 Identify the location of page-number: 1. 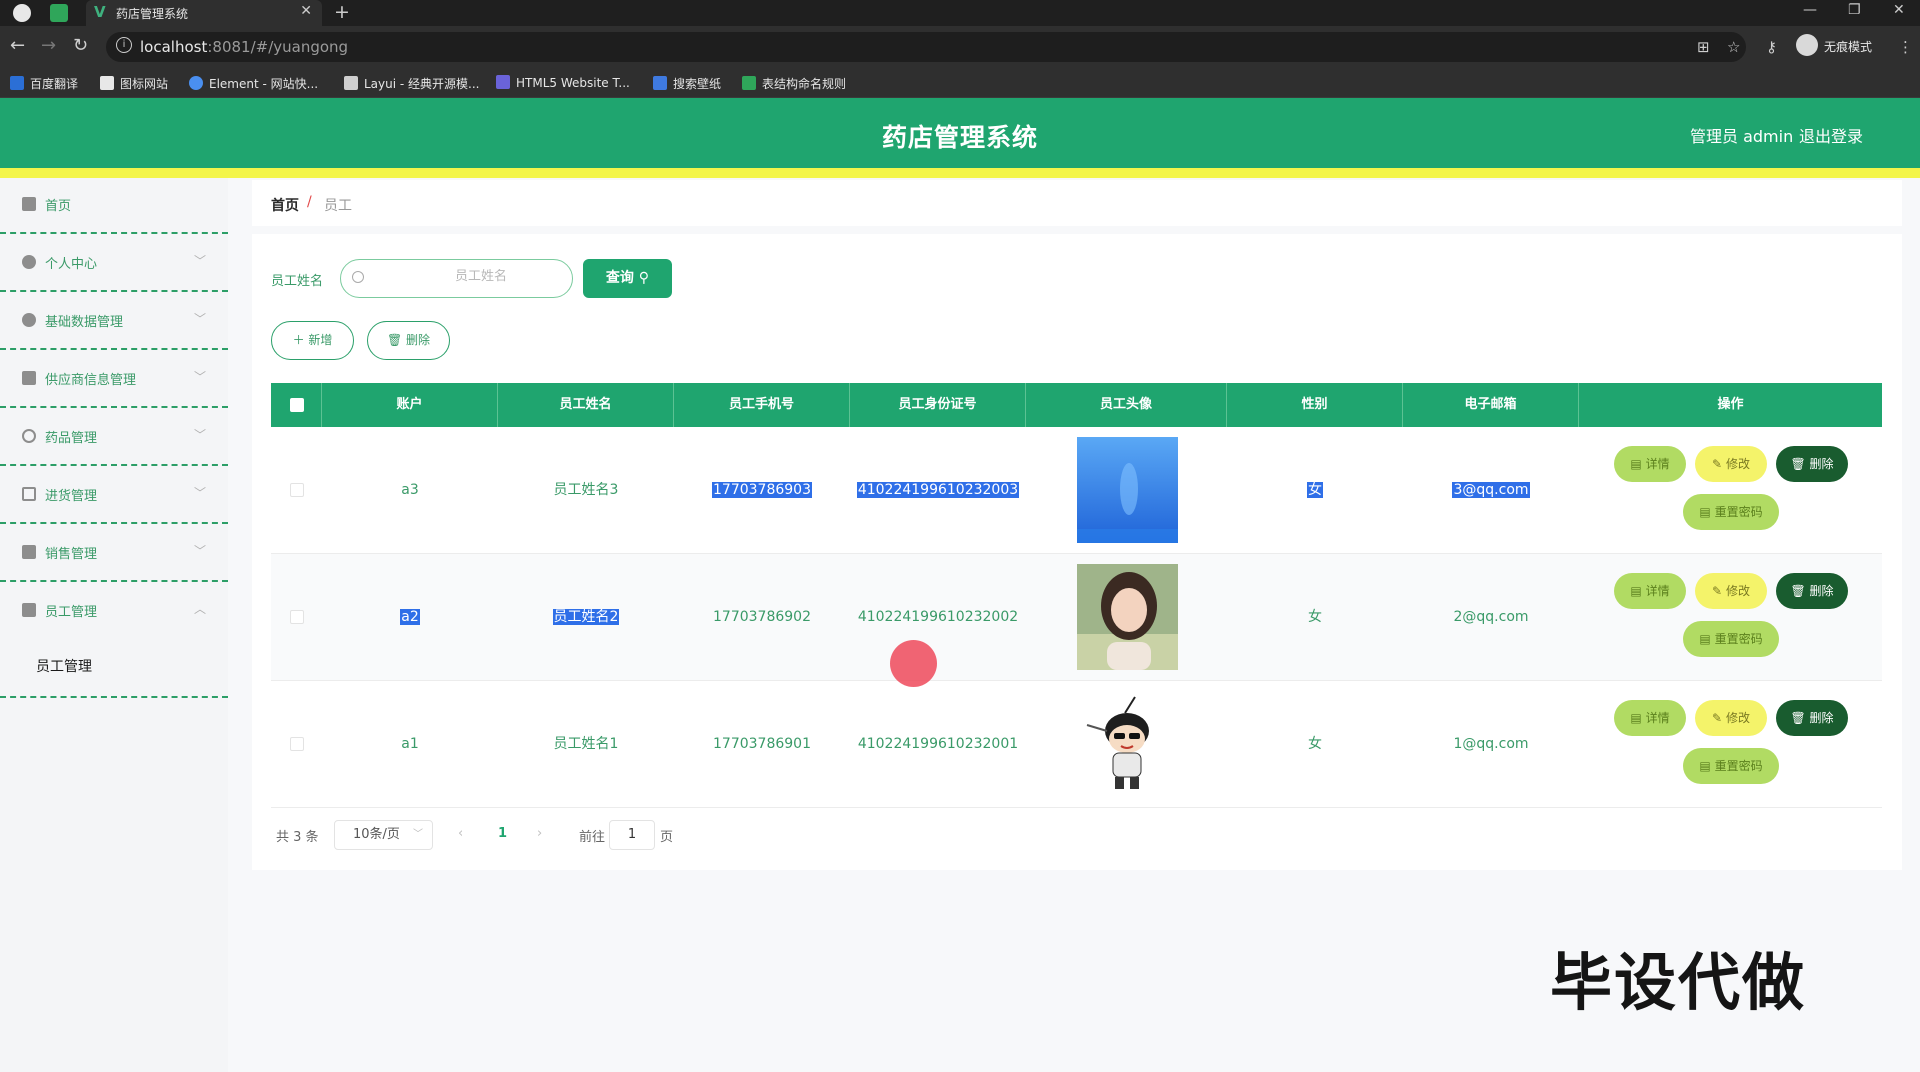
(502, 833).